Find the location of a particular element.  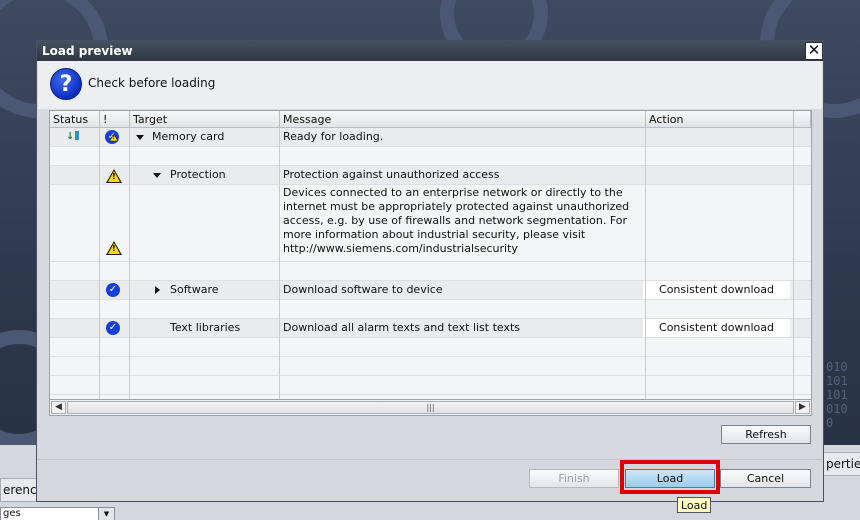

close-icon: ✕ is located at coordinates (814, 50).